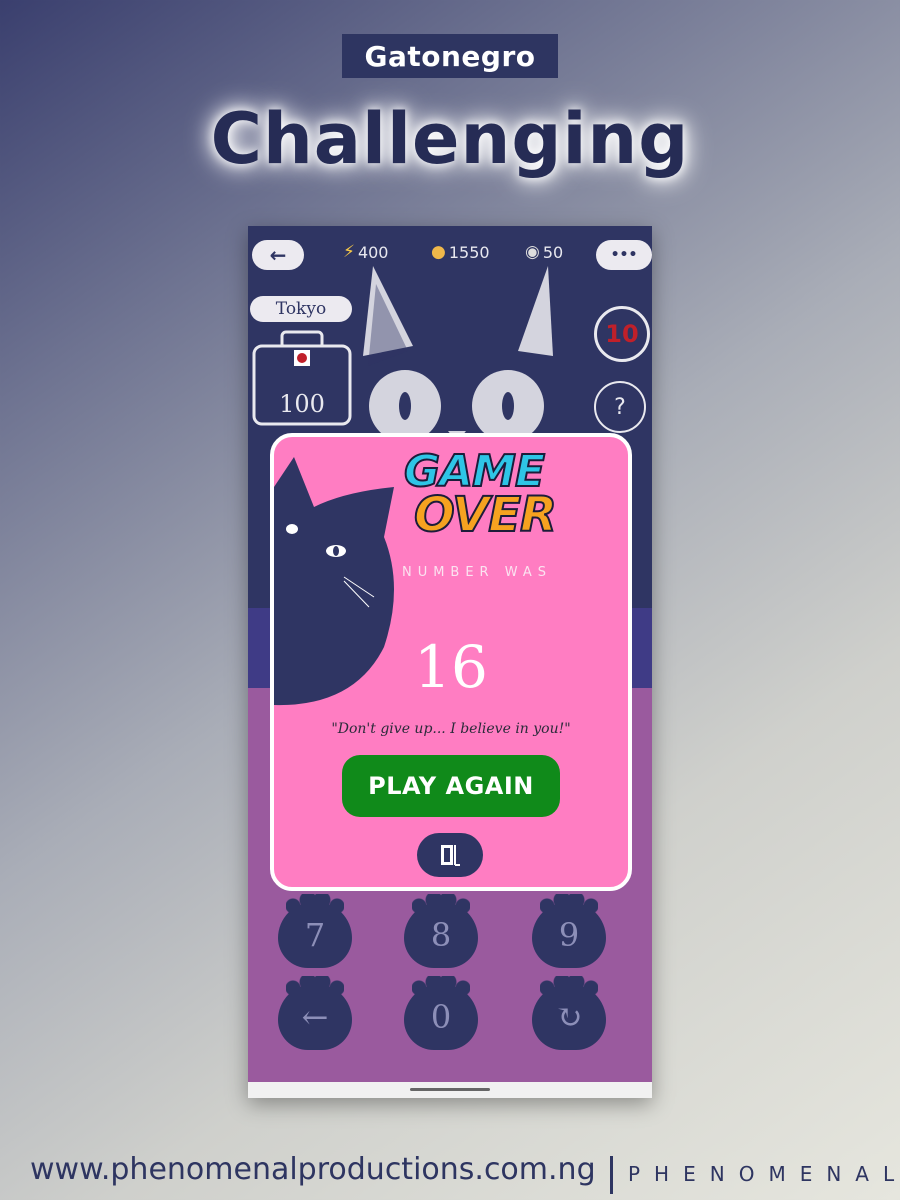  What do you see at coordinates (624, 255) in the screenshot?
I see `menu-button: •••` at bounding box center [624, 255].